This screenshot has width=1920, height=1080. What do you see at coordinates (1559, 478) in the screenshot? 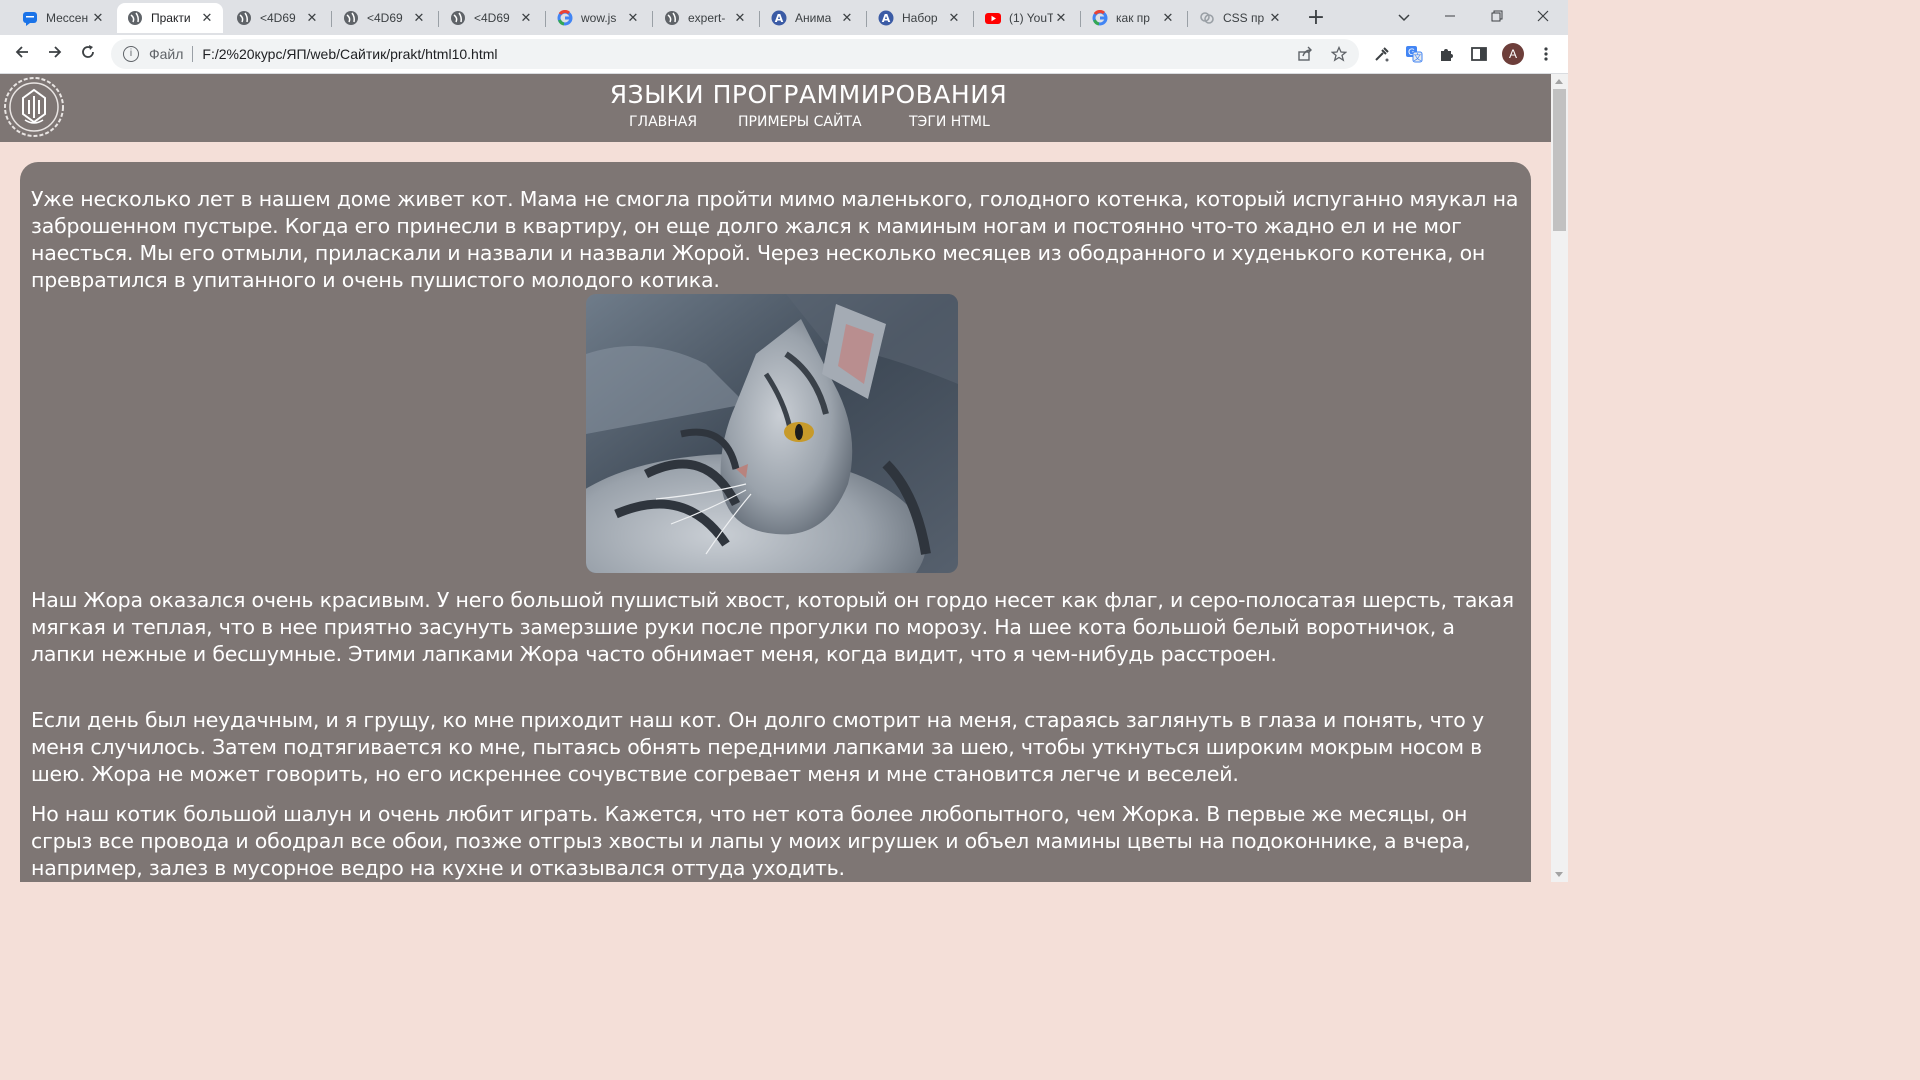
I see `page-scrollbar` at bounding box center [1559, 478].